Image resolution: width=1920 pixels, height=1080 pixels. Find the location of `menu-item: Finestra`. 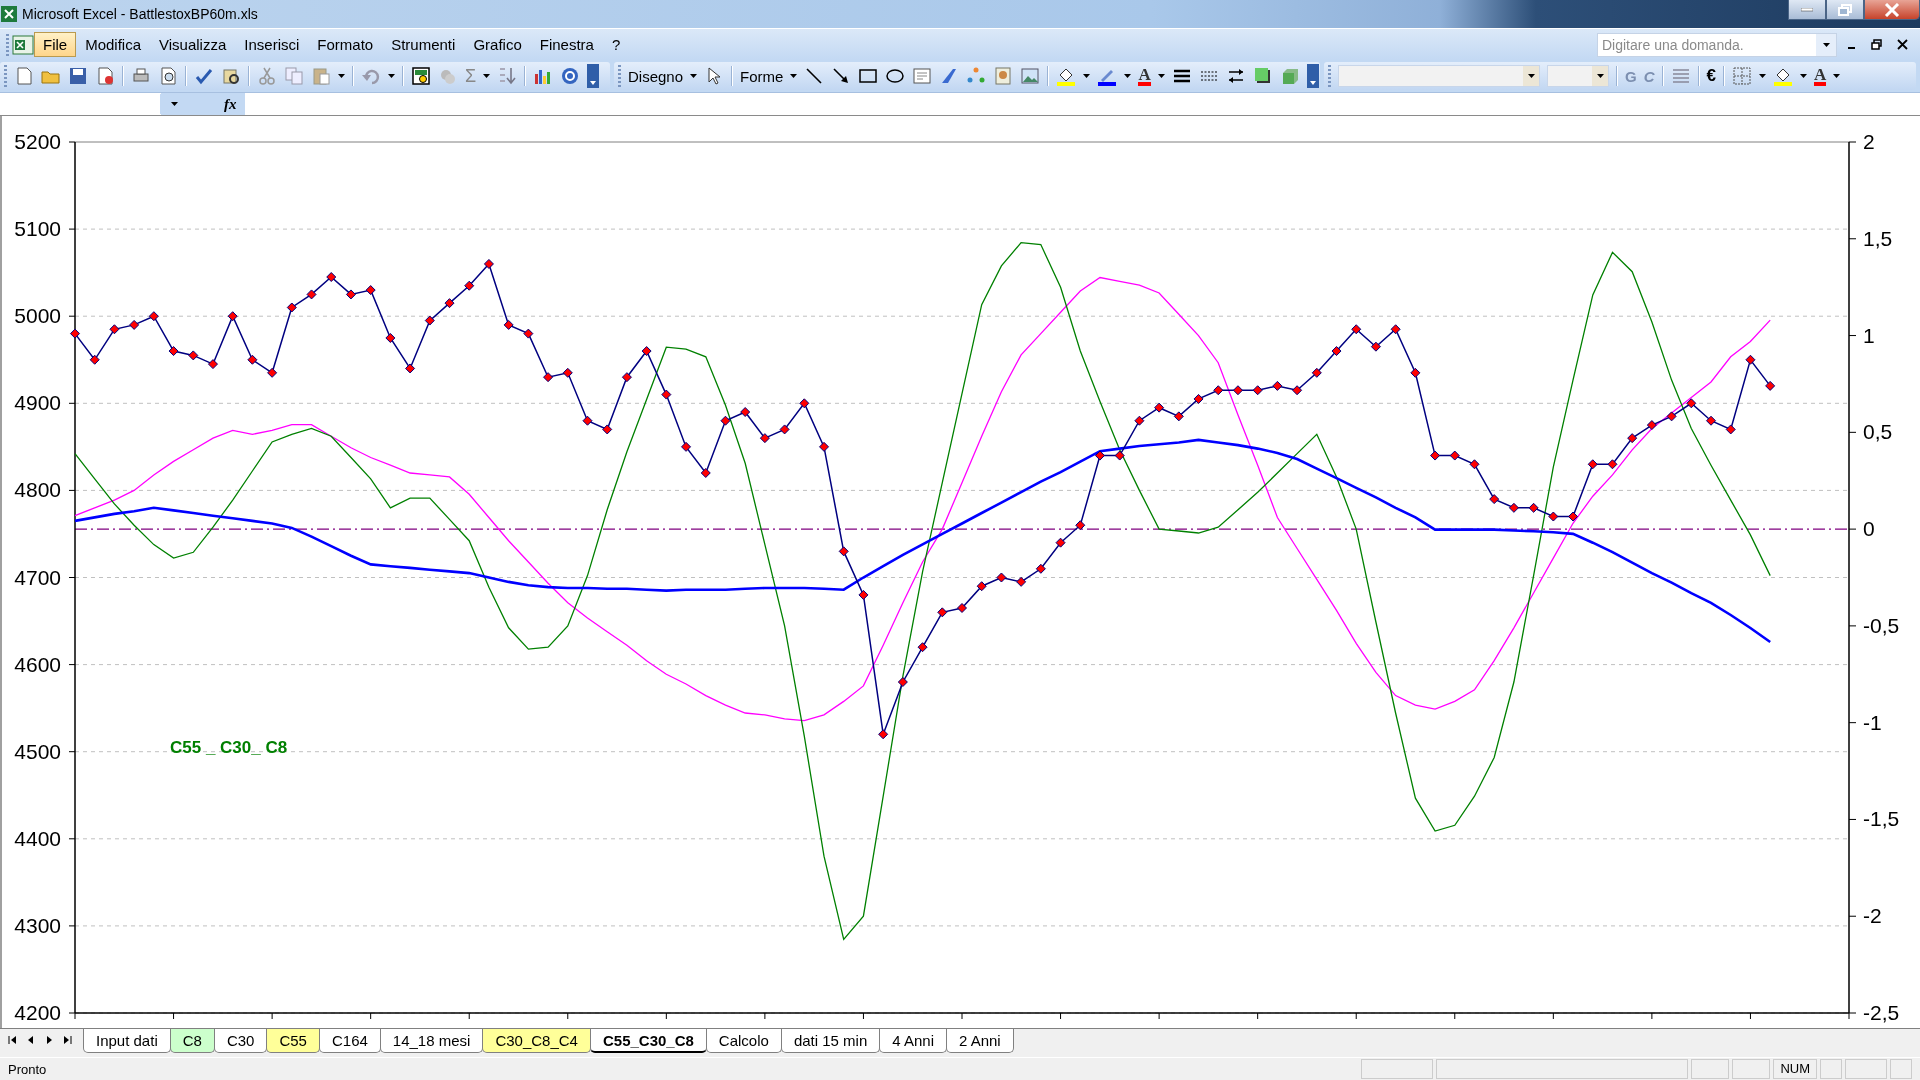

menu-item: Finestra is located at coordinates (566, 44).